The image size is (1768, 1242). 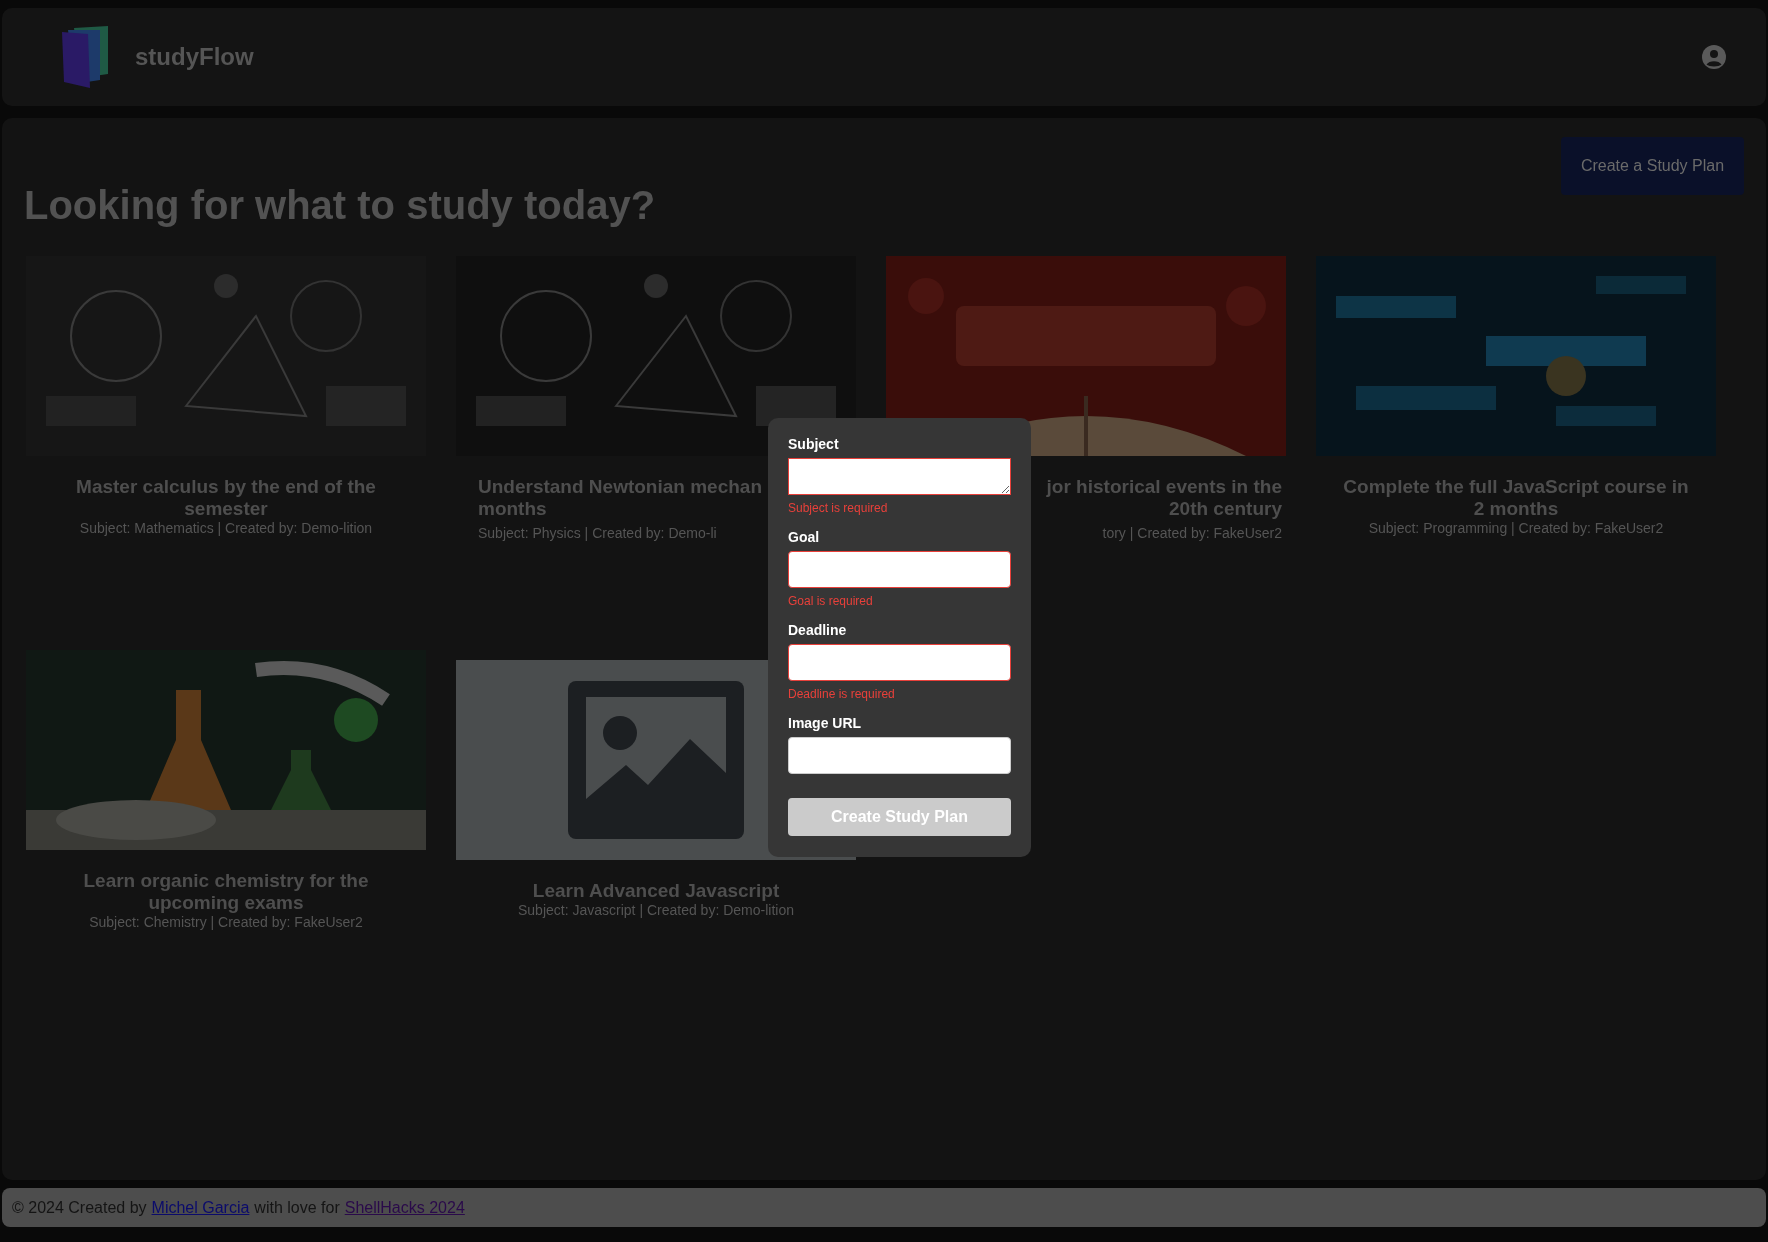 I want to click on card-title: Learn Advanced Javascript, so click(x=656, y=891).